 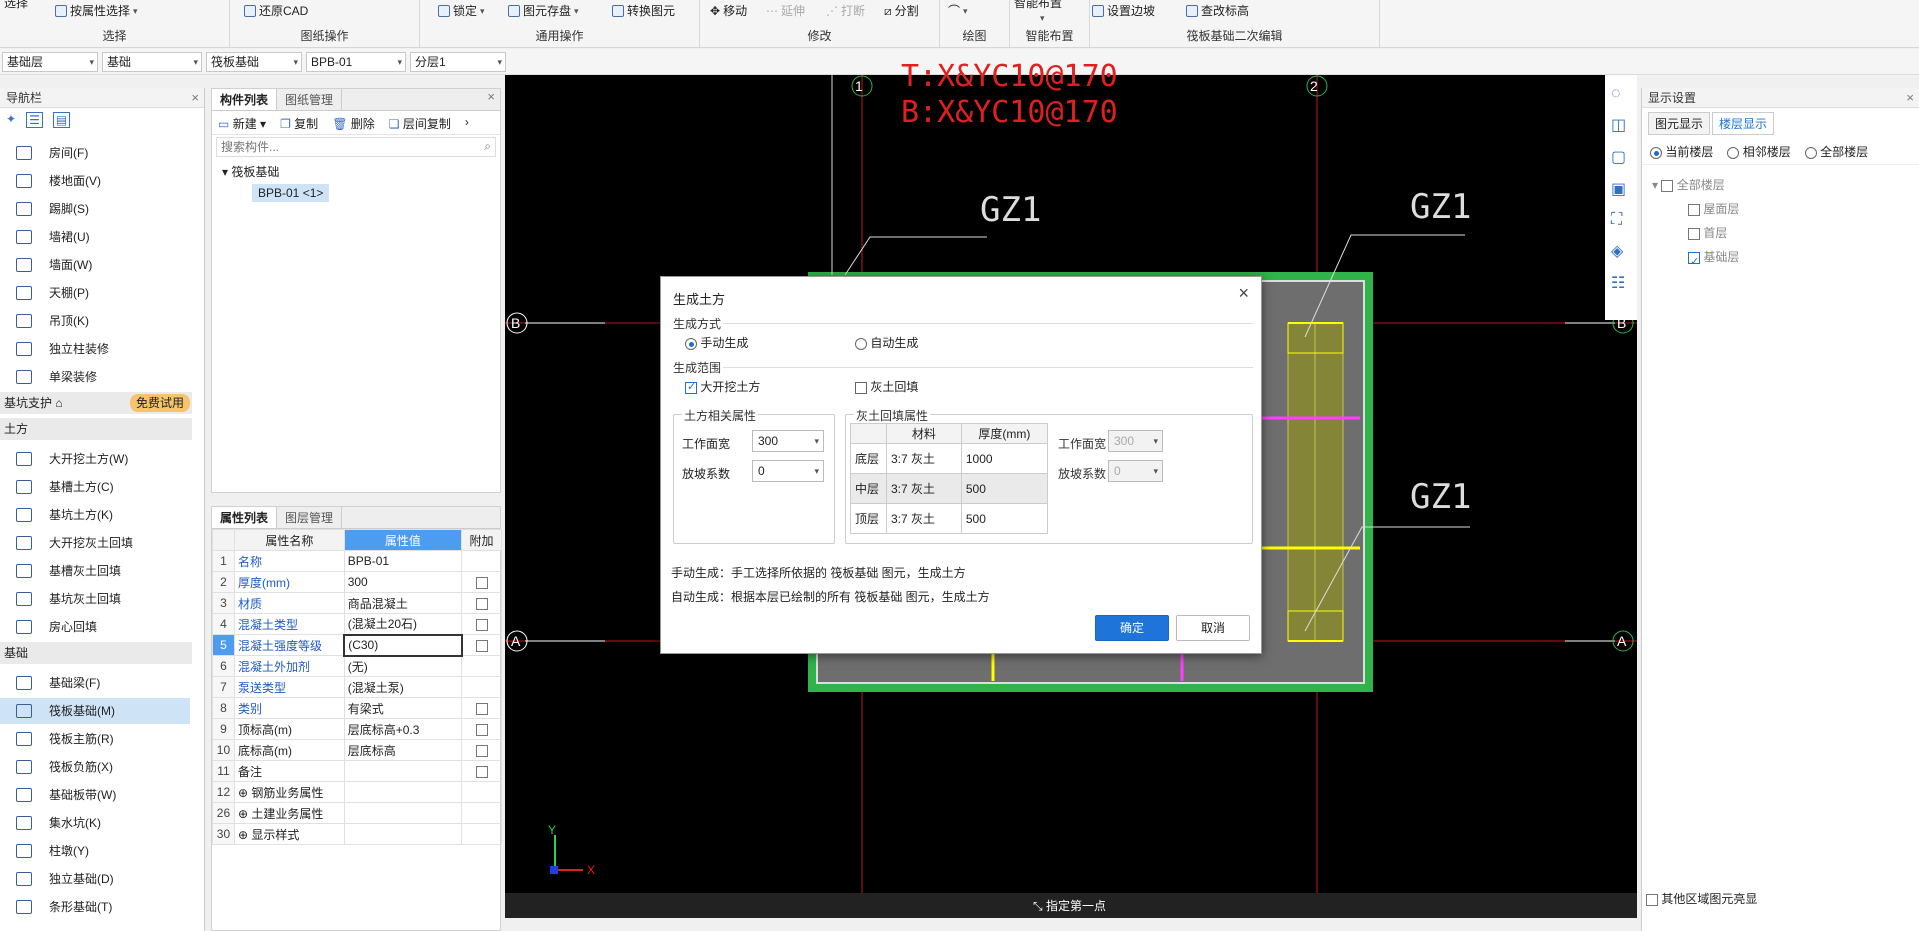 What do you see at coordinates (1621, 220) in the screenshot?
I see `zoom-extent-icon: ⛶` at bounding box center [1621, 220].